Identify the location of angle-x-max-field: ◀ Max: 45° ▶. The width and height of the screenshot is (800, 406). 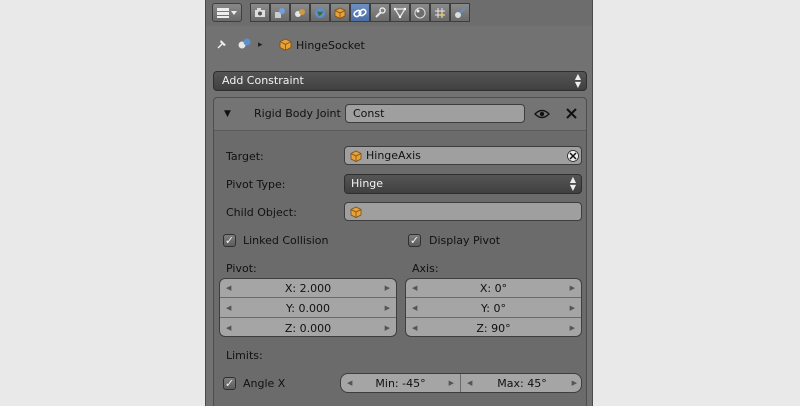
(521, 383).